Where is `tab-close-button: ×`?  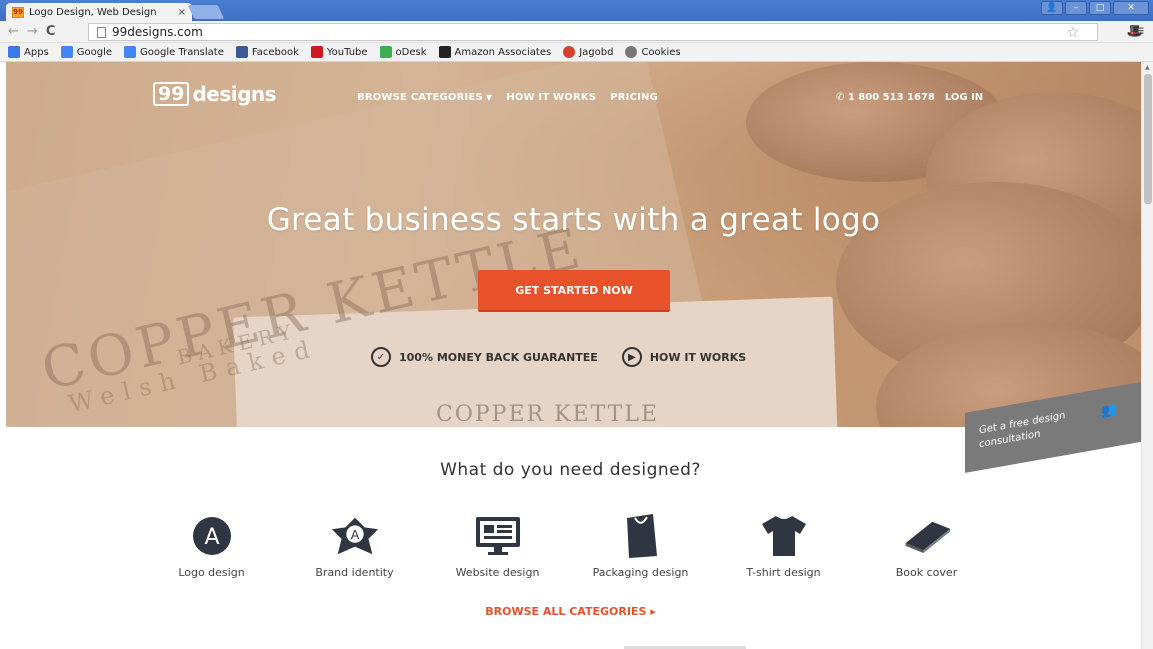 tab-close-button: × is located at coordinates (182, 12).